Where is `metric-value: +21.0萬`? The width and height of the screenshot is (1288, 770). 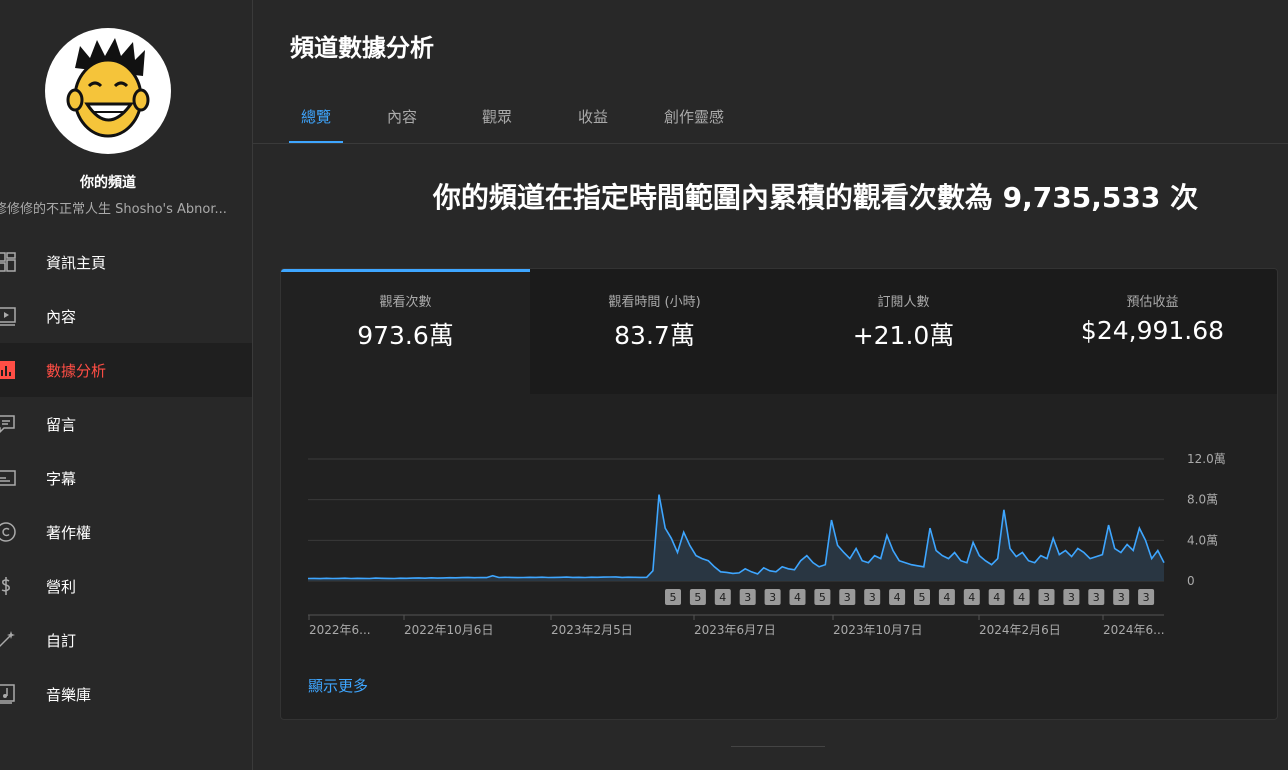
metric-value: +21.0萬 is located at coordinates (903, 335).